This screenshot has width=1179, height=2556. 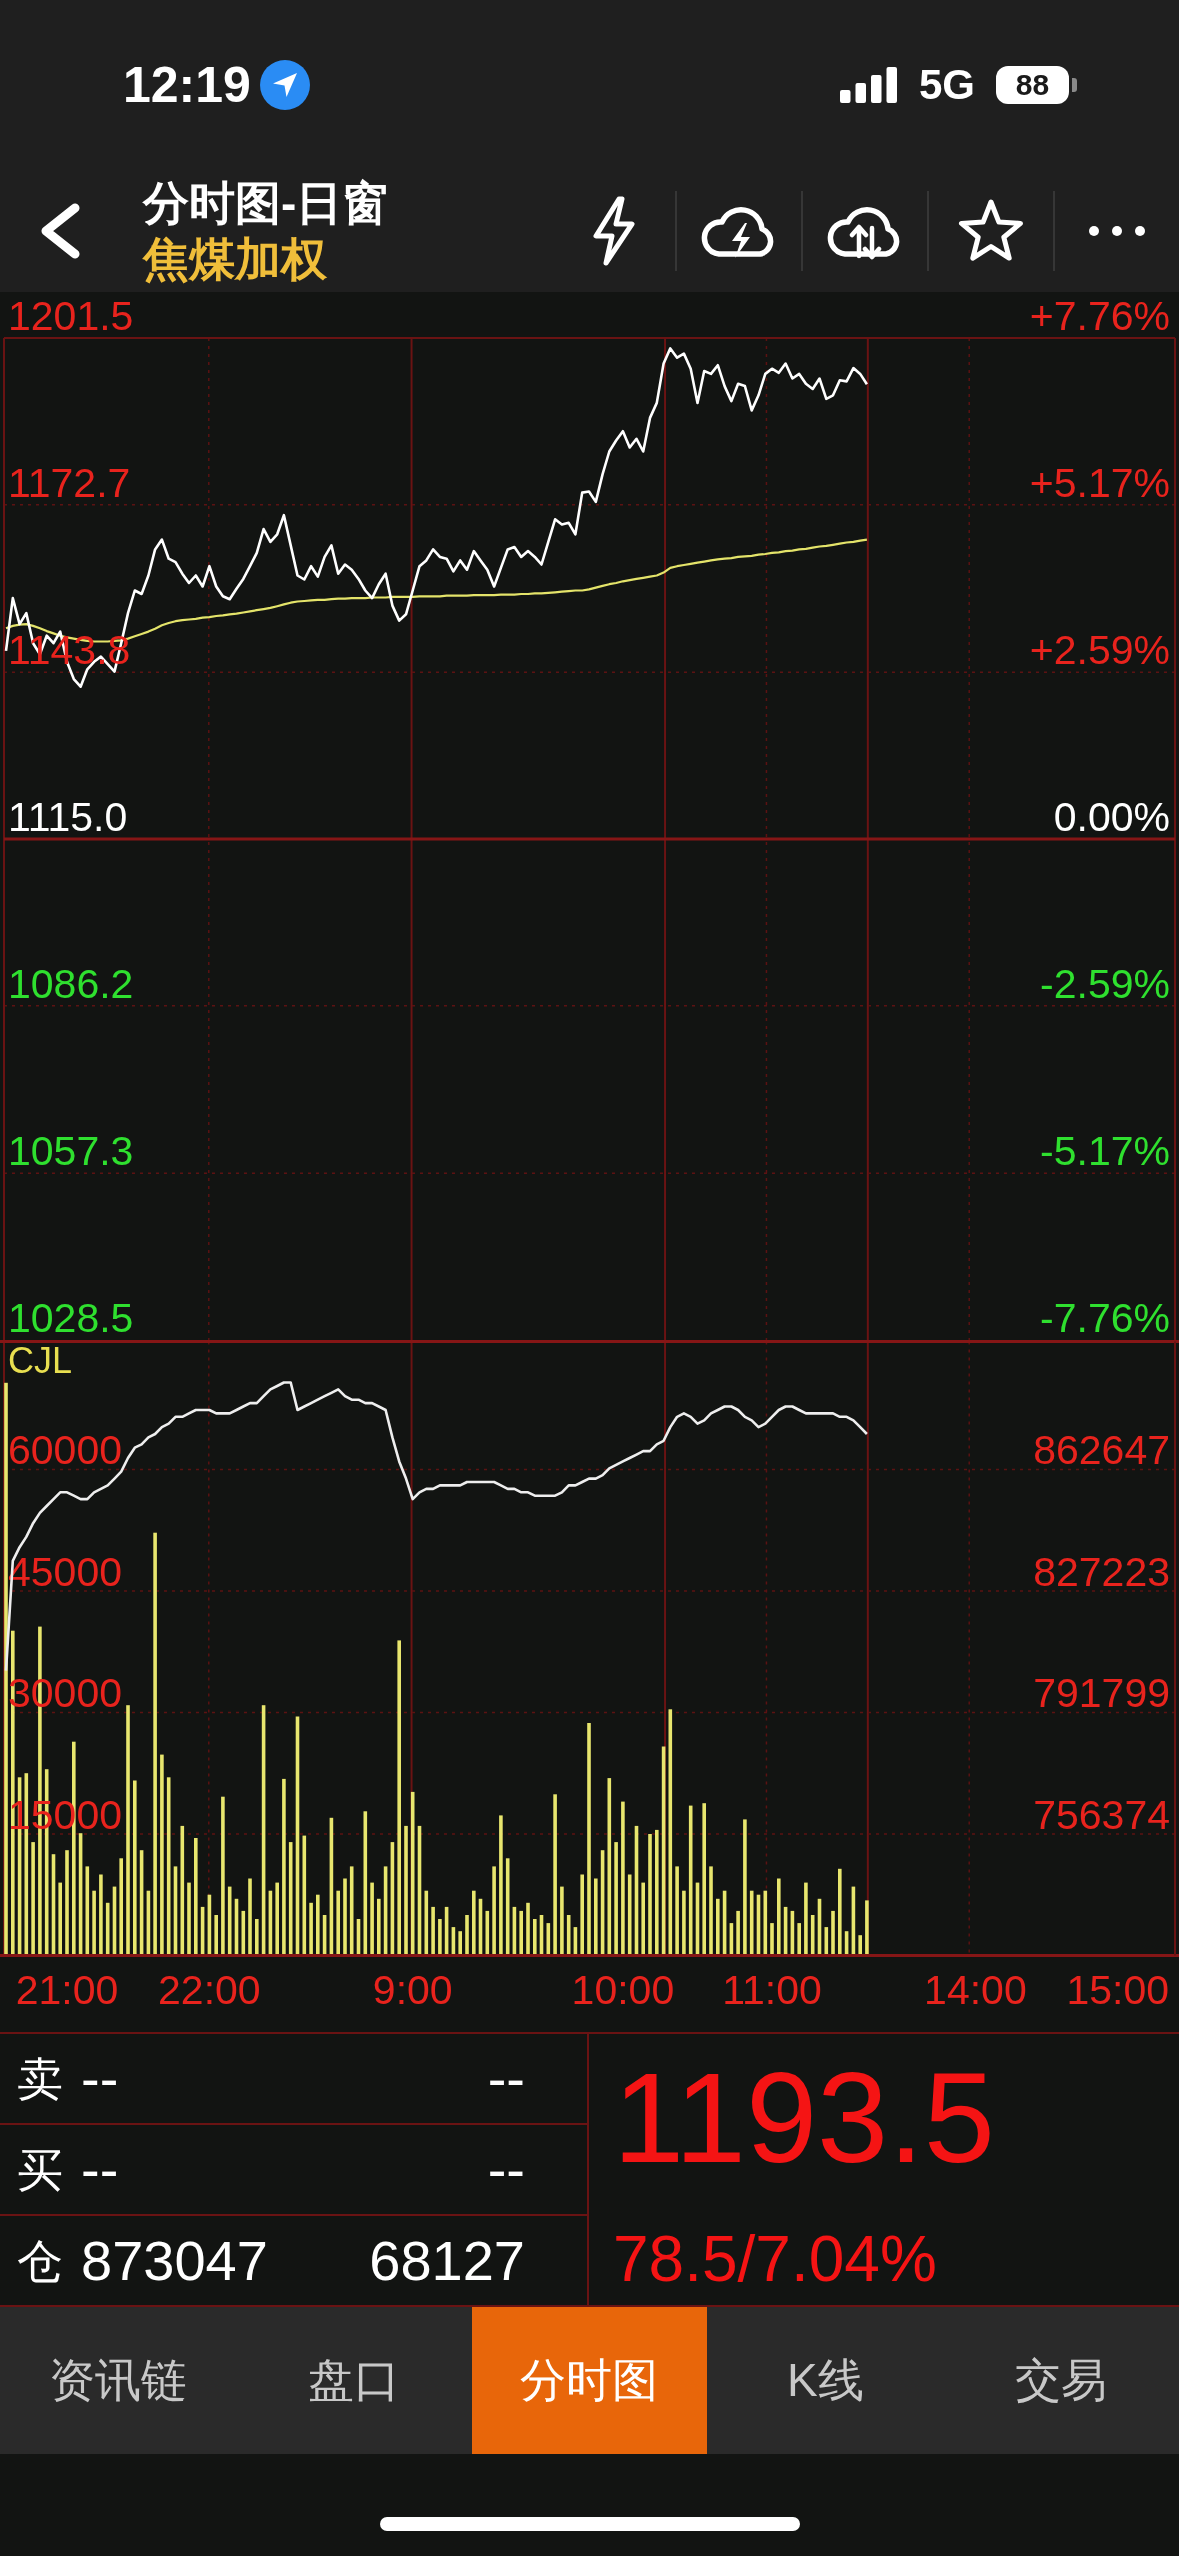 I want to click on time-axis-label: 21:00, so click(x=67, y=1990).